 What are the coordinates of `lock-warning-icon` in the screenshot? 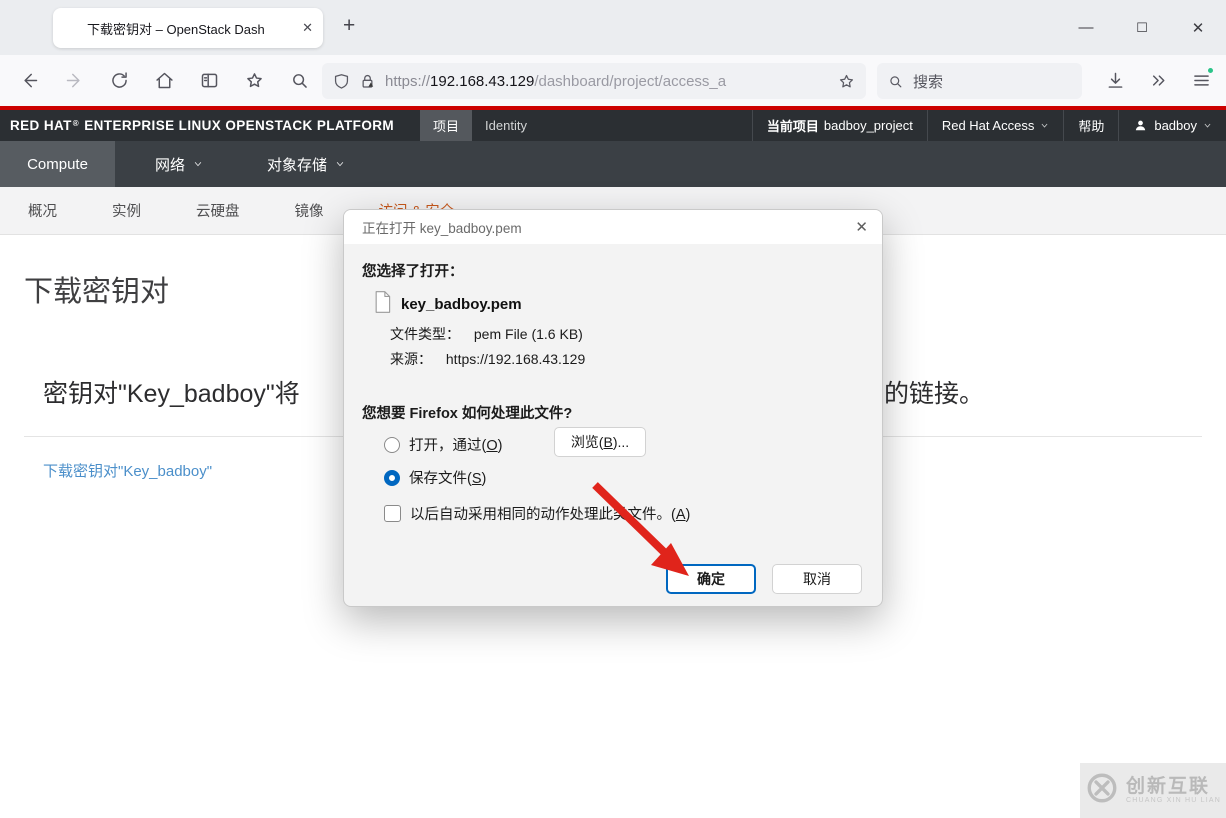 It's located at (367, 81).